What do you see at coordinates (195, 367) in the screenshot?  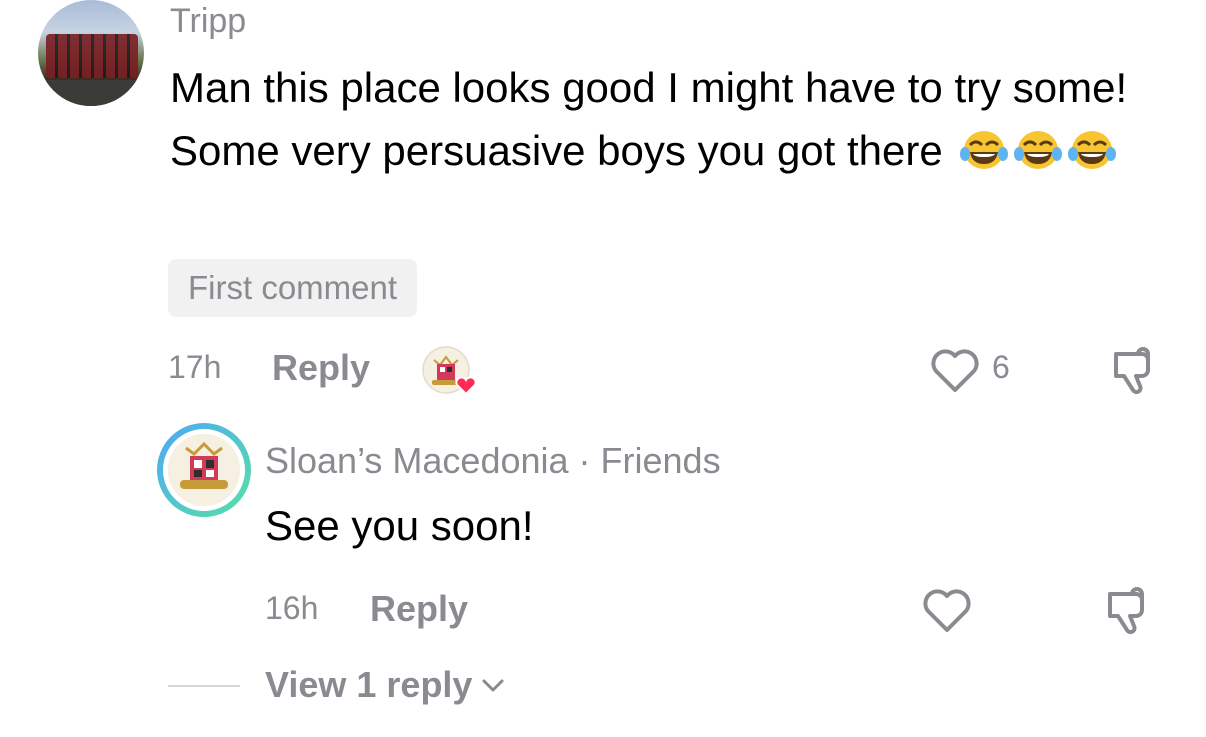 I see `comment-timestamp: 17h` at bounding box center [195, 367].